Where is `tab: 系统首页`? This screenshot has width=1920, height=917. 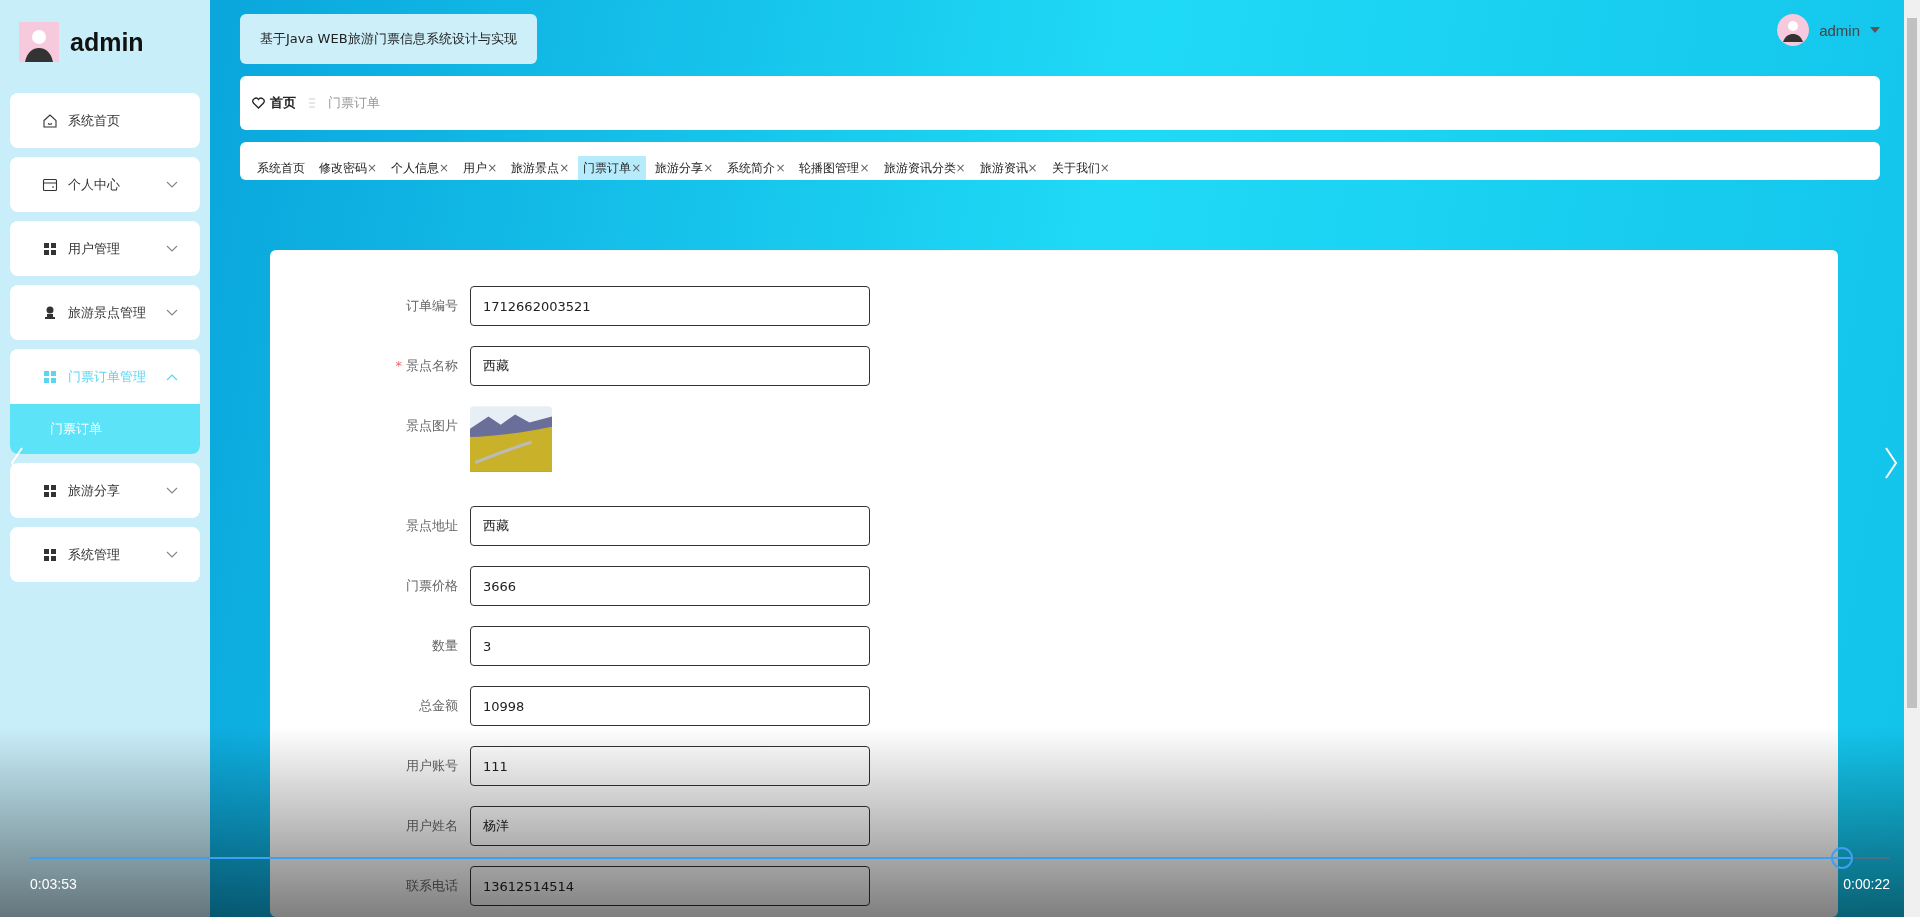 tab: 系统首页 is located at coordinates (281, 168).